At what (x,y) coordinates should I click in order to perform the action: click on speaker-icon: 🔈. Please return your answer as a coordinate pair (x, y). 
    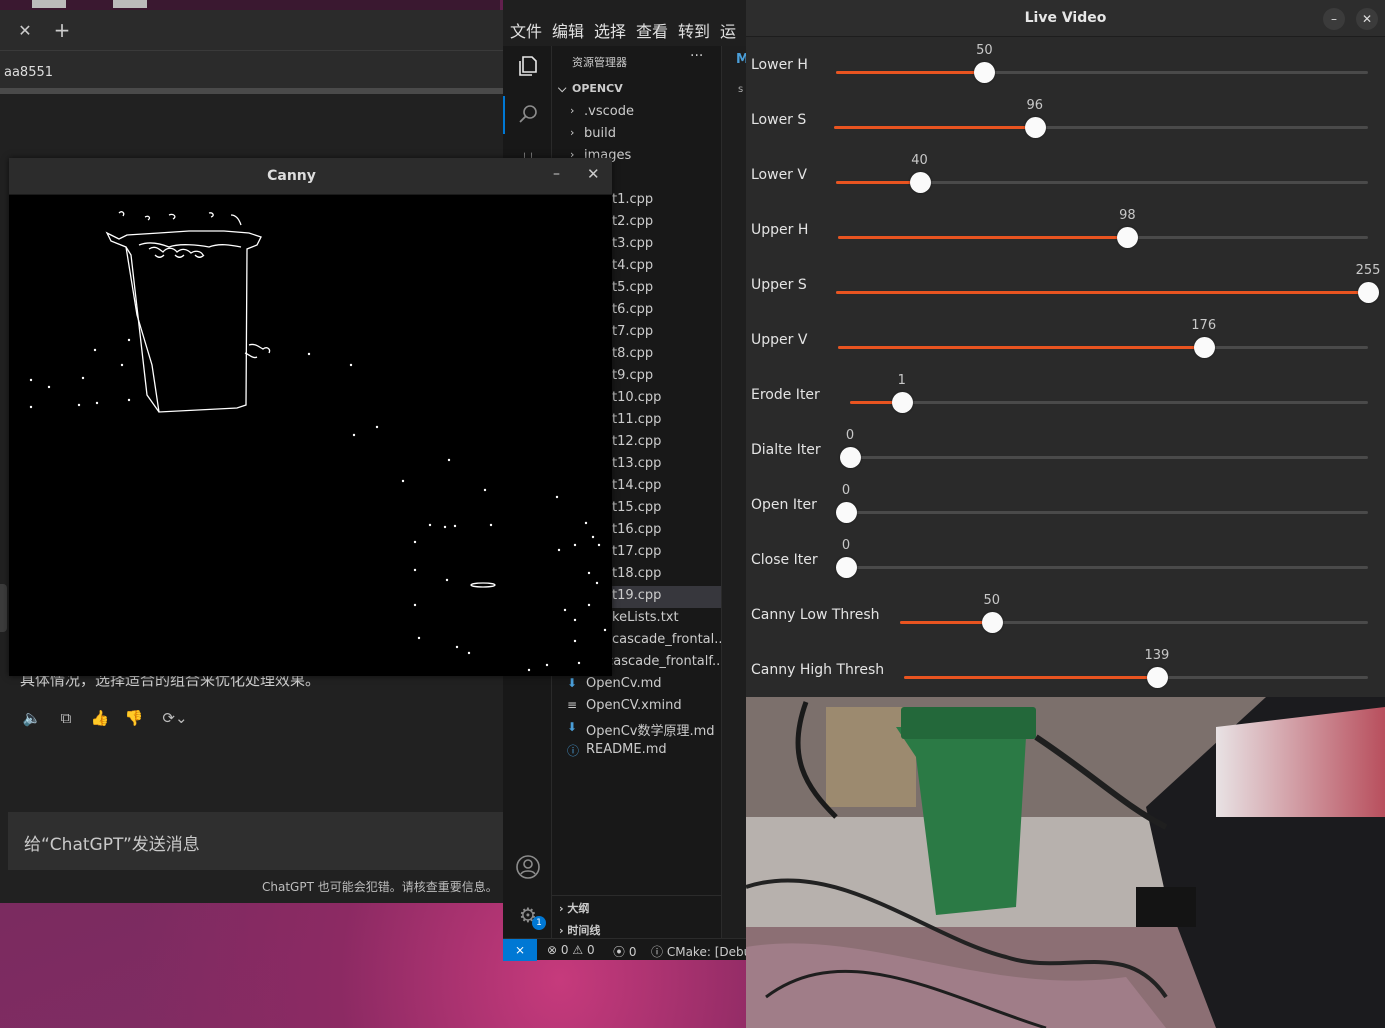
    Looking at the image, I should click on (32, 718).